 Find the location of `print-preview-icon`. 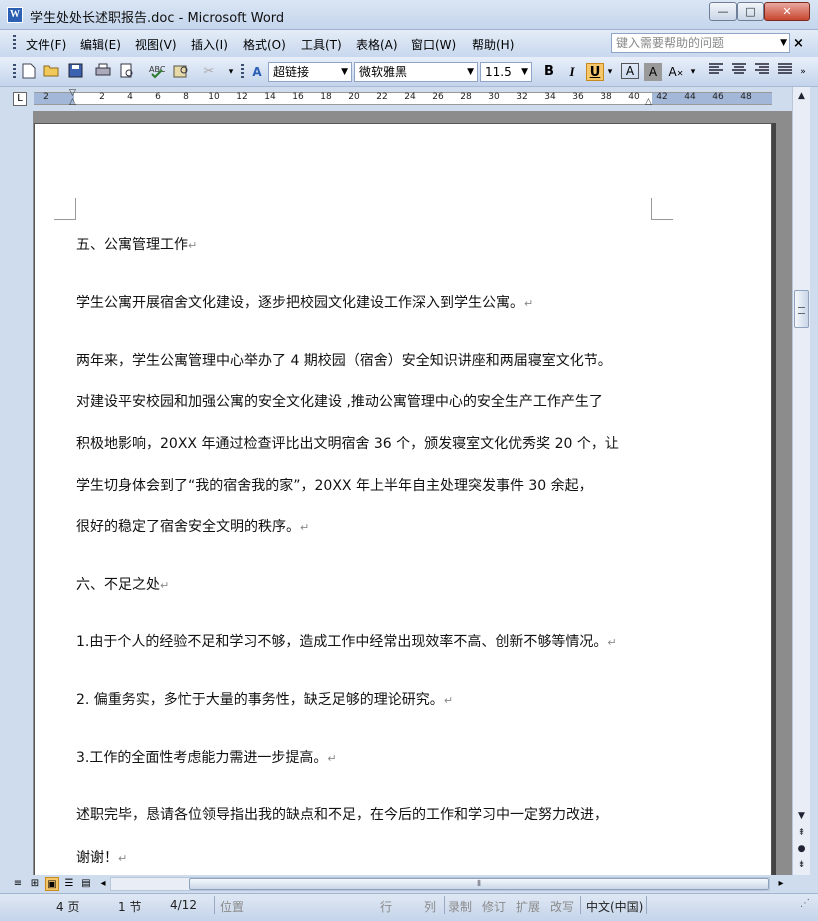

print-preview-icon is located at coordinates (127, 72).